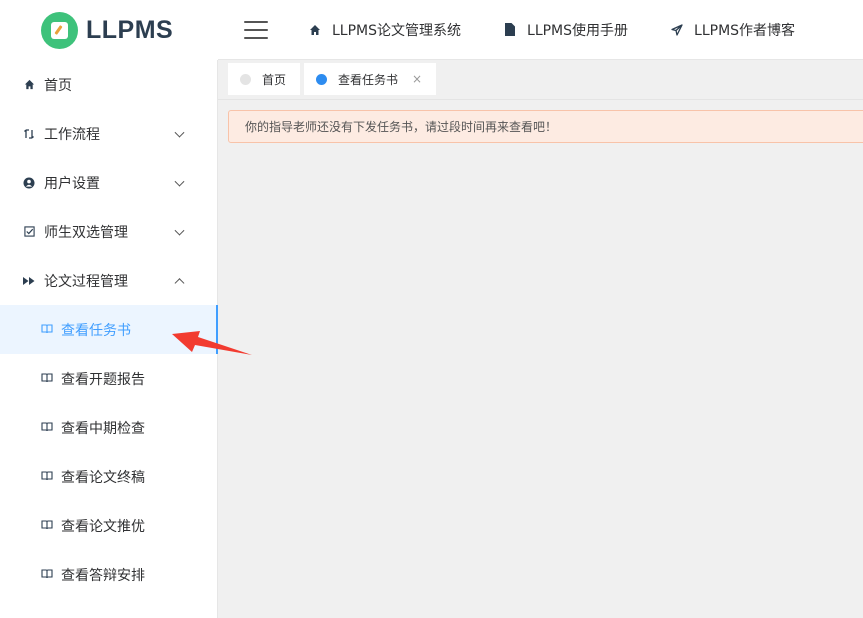 The height and width of the screenshot is (618, 863). What do you see at coordinates (745, 30) in the screenshot?
I see `nav-link-label: LLPMS作者博客` at bounding box center [745, 30].